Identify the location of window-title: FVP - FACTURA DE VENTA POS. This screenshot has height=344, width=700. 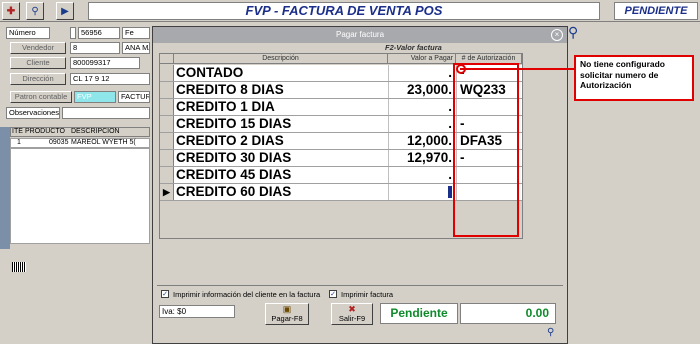
(344, 11).